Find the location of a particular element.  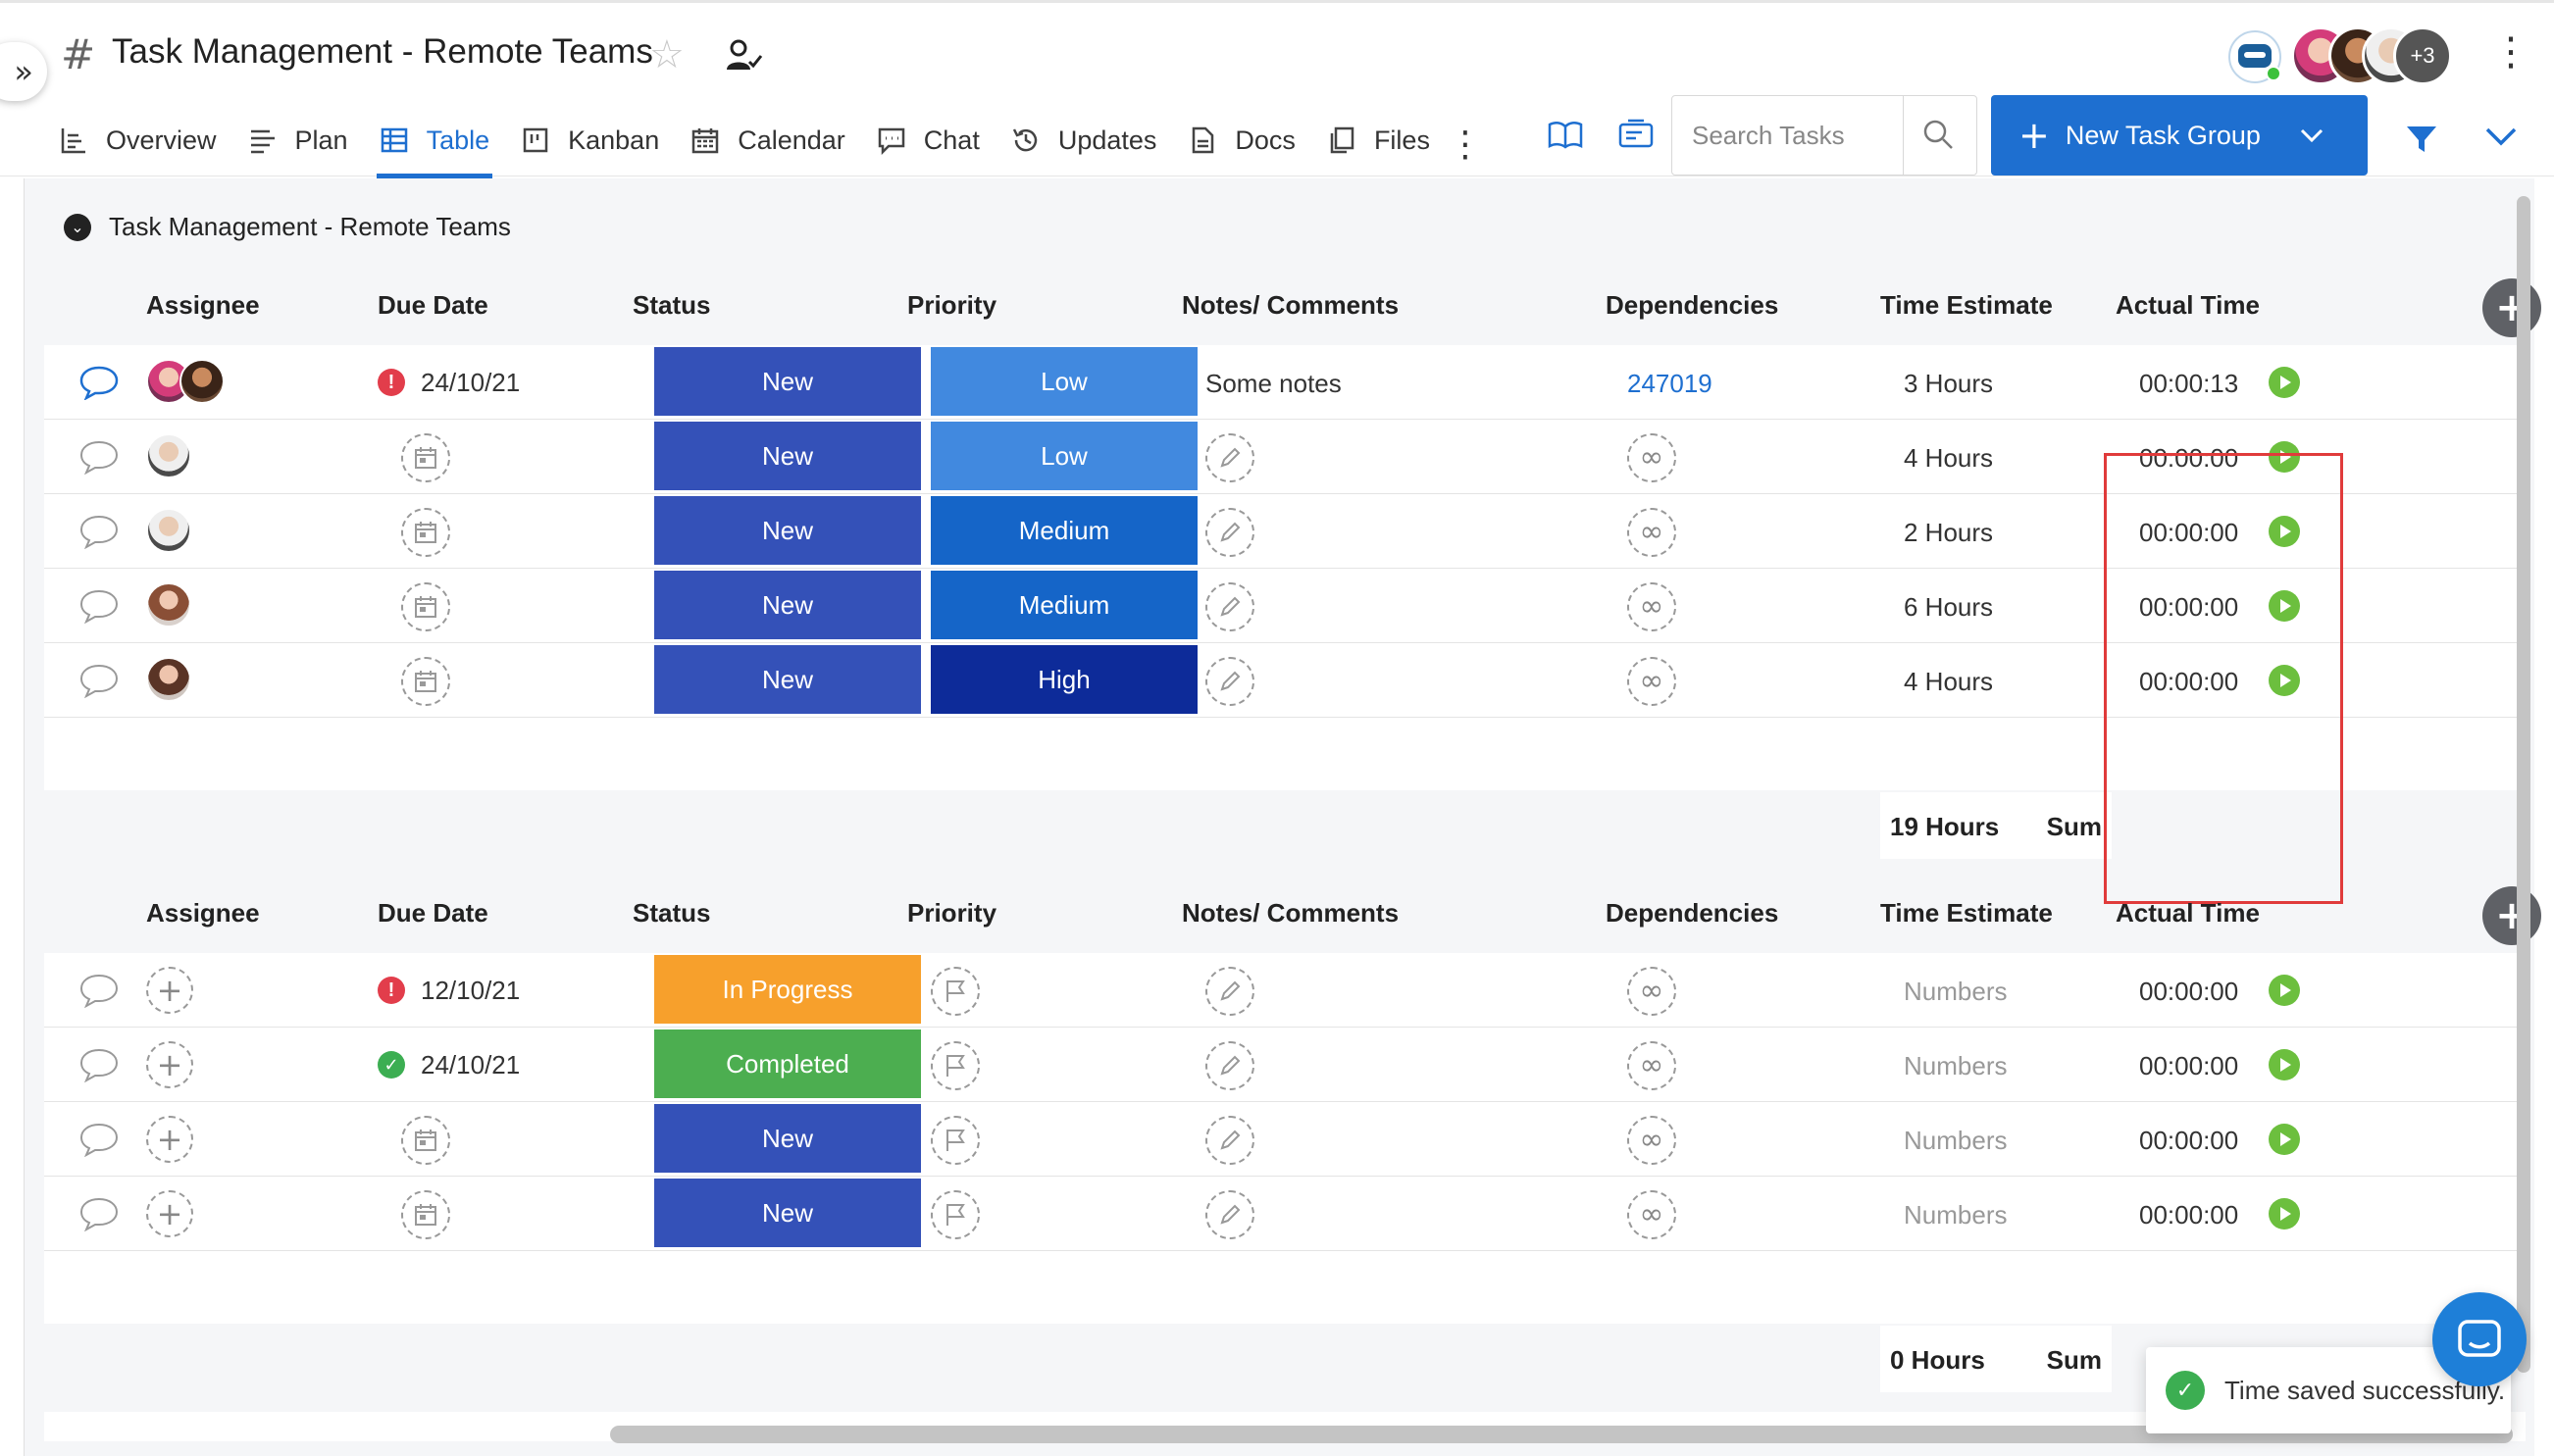

priority-badge: Low is located at coordinates (1064, 381).